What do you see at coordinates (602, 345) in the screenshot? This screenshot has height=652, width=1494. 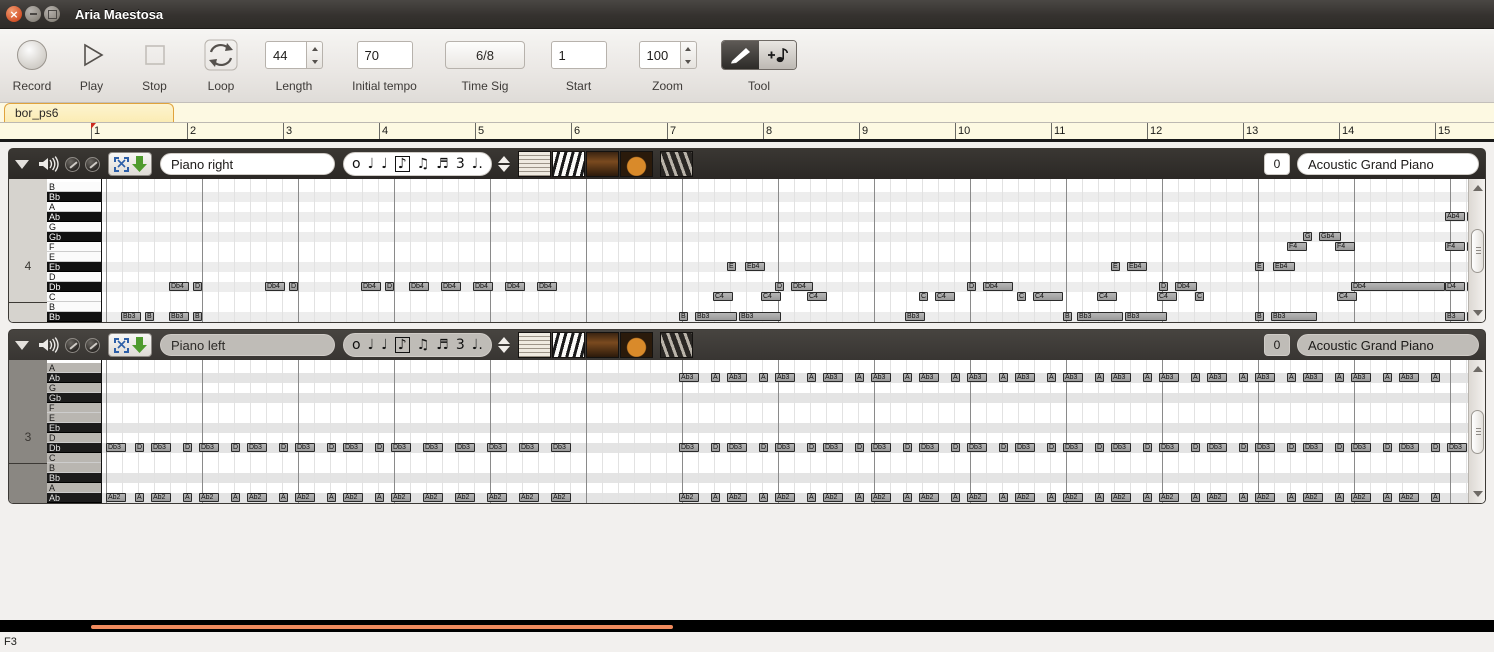 I see `guitar-view-button` at bounding box center [602, 345].